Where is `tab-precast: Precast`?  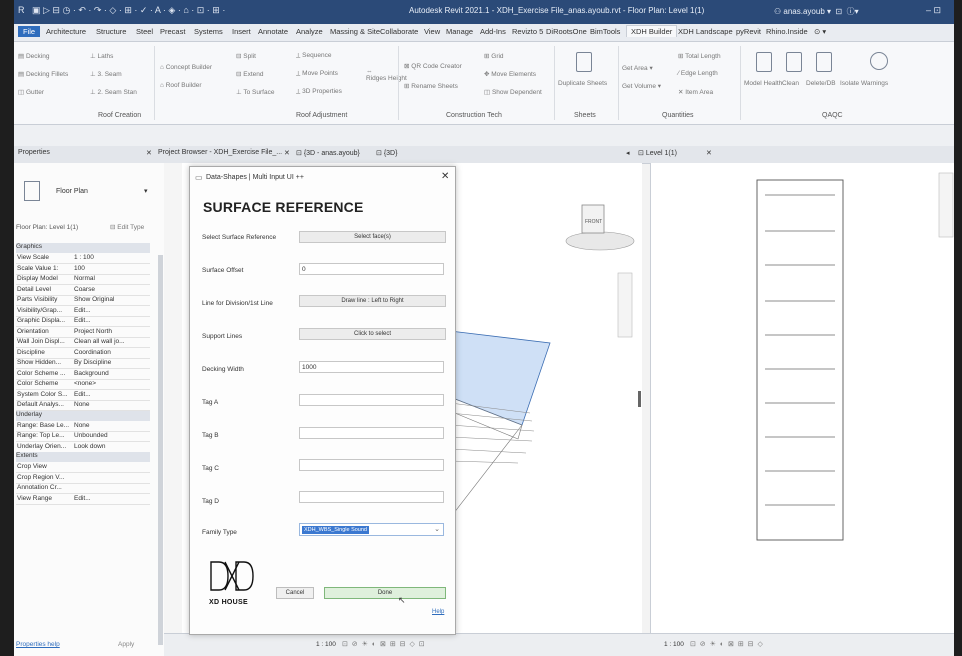 tab-precast: Precast is located at coordinates (172, 31).